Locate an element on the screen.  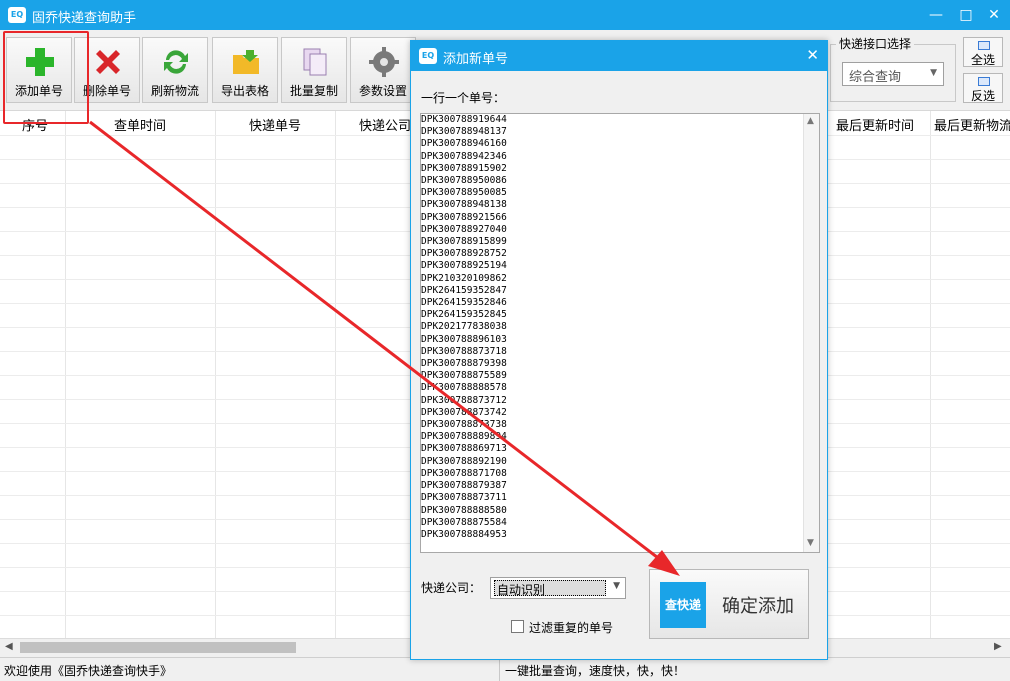
invert-select-button: 反选 is located at coordinates (983, 88).